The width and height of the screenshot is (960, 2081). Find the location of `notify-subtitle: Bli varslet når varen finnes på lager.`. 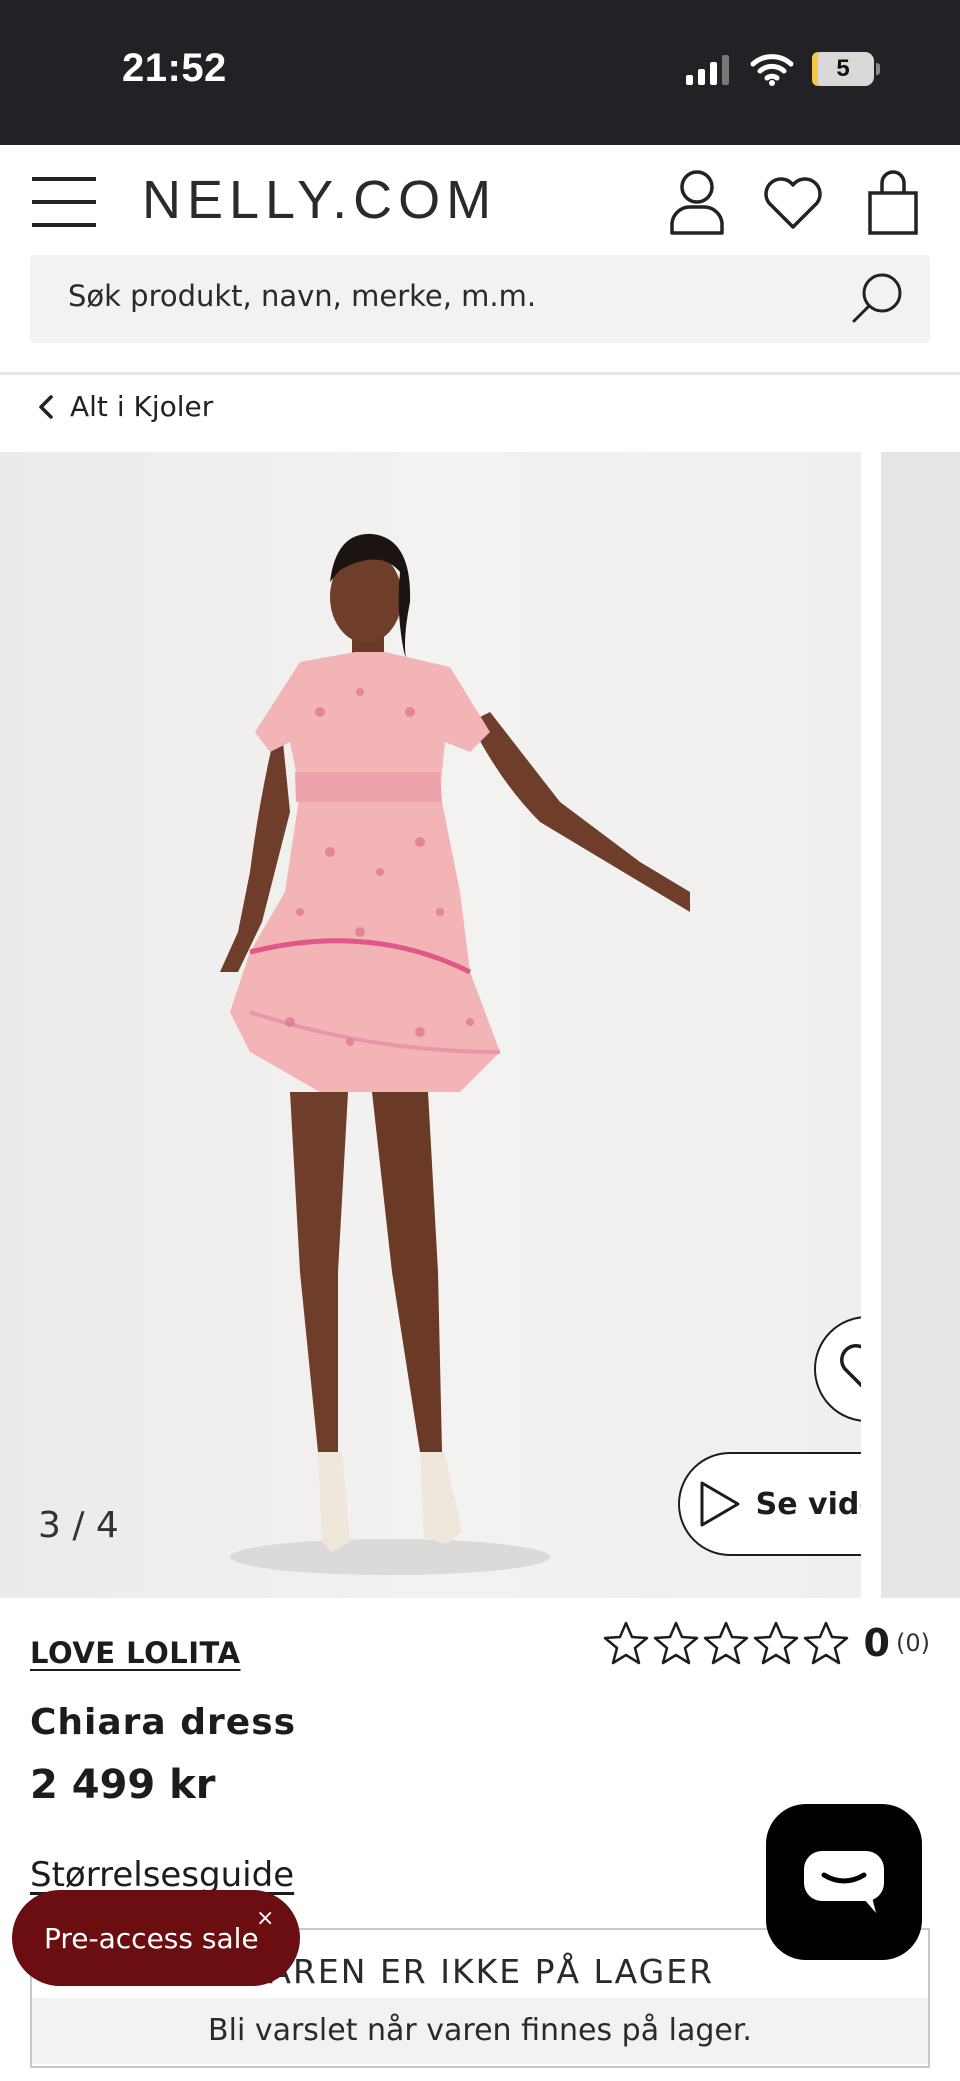

notify-subtitle: Bli varslet når varen finnes på lager. is located at coordinates (480, 2031).